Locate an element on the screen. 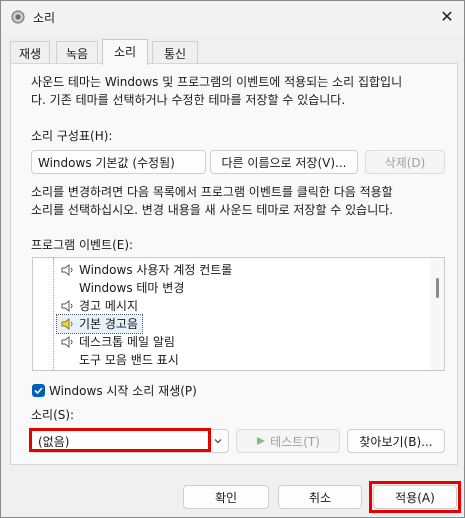 This screenshot has width=465, height=518. list-item: 도구 모음 밴드 표시 is located at coordinates (118, 360).